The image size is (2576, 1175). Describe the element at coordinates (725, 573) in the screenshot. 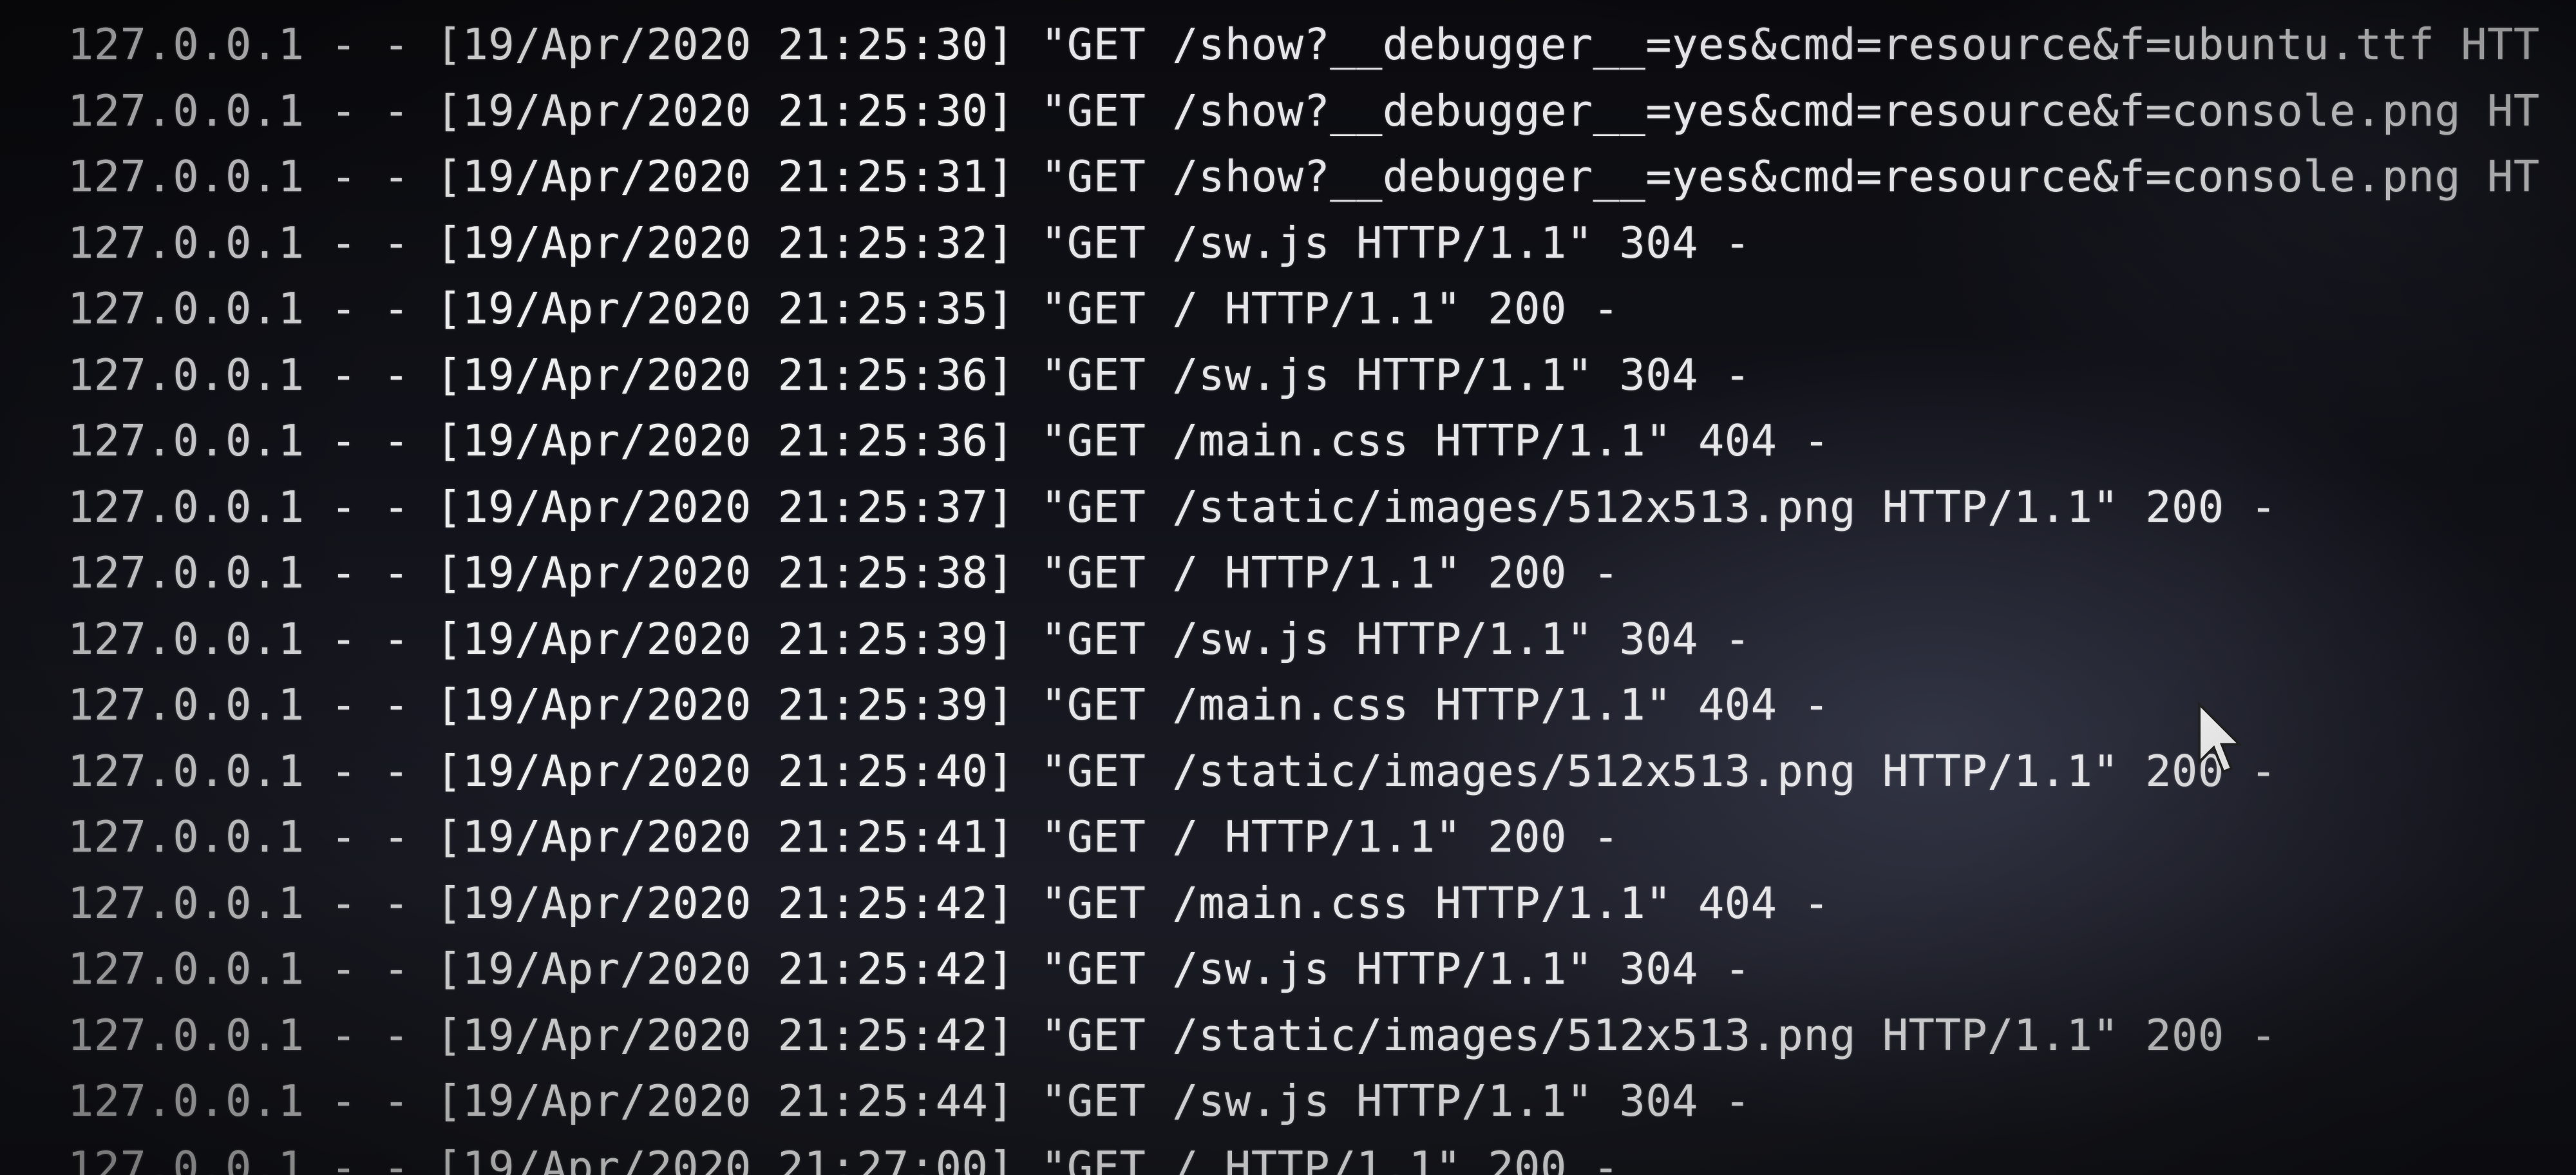

I see `log-timestamp: [19/Apr/2020 21:25:38]` at that location.